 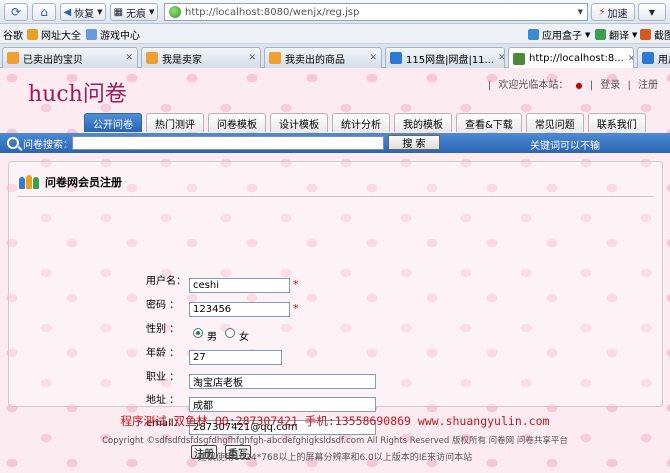 What do you see at coordinates (335, 458) in the screenshot?
I see `footer-browser-hint: 建议使用1024*768以上的屏幕分辨率和6.0以上版本的IE来访问本站` at bounding box center [335, 458].